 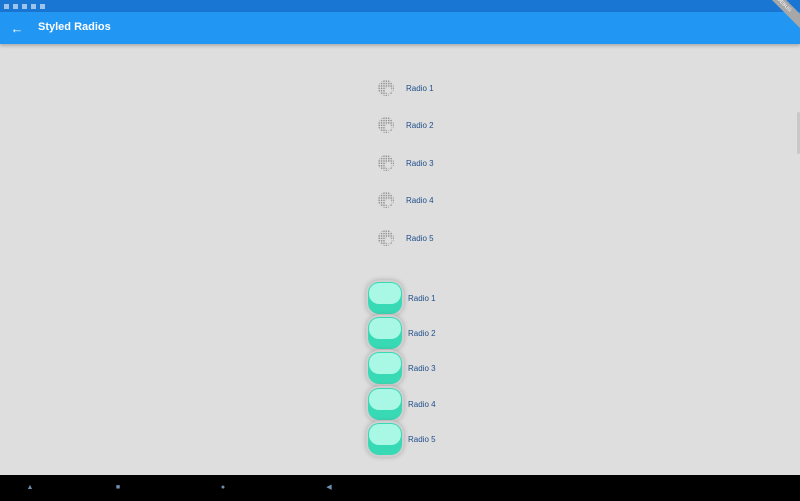 I want to click on recents-icon: ■, so click(x=118, y=488).